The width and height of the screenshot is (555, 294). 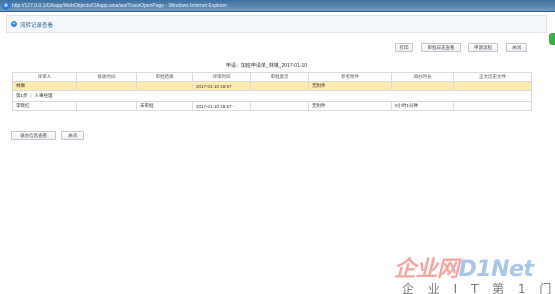 I want to click on step-row: 第1步 ｜ 人事经理, so click(x=272, y=96).